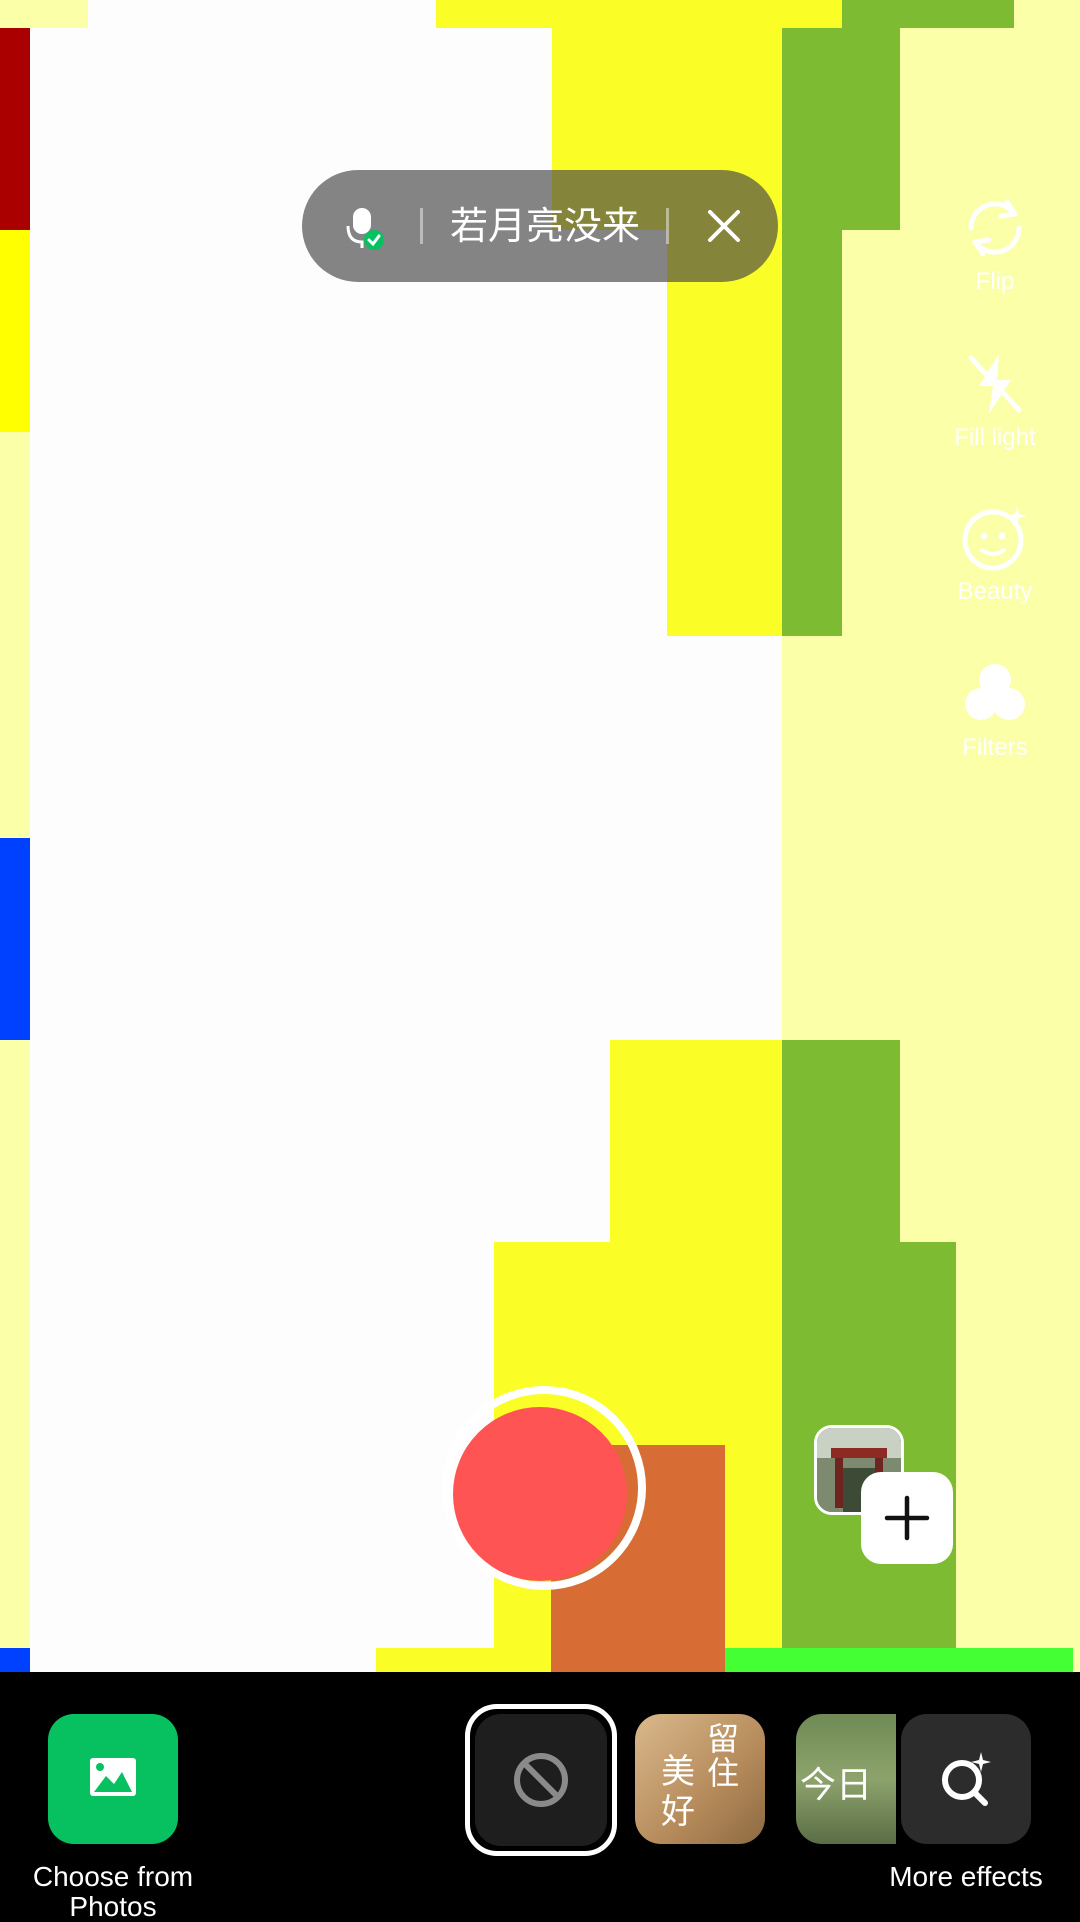  I want to click on filters-button: Filters, so click(995, 709).